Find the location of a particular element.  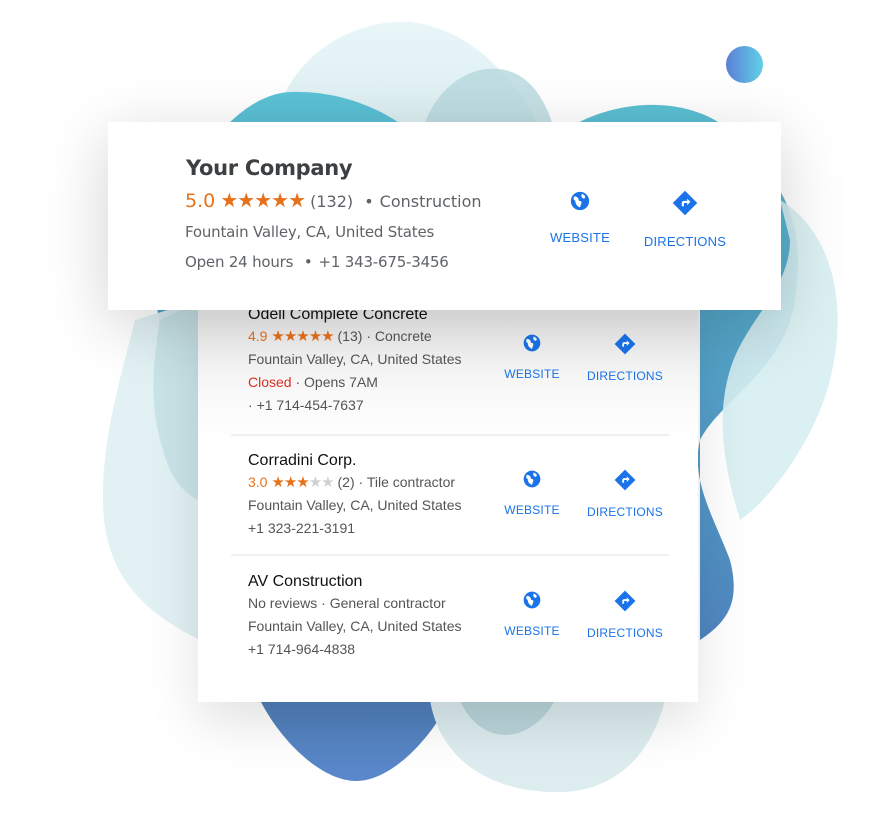

blob-bottom-blue is located at coordinates (355, 741).